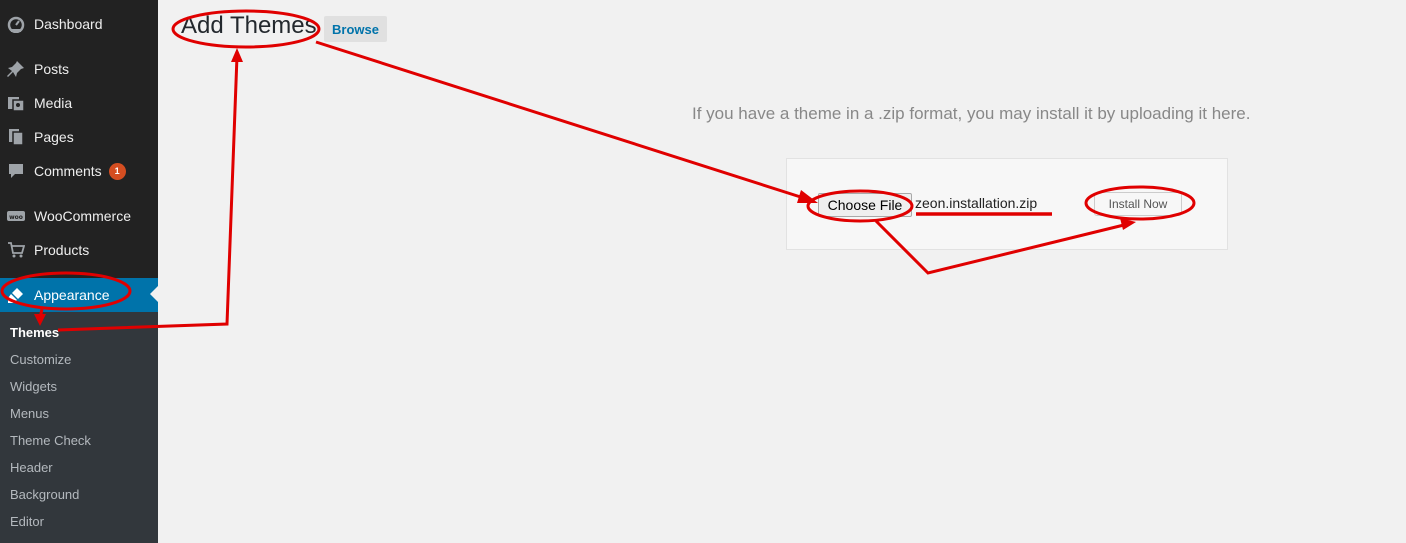 The width and height of the screenshot is (1406, 543). What do you see at coordinates (249, 25) in the screenshot?
I see `page-title: Add Themes` at bounding box center [249, 25].